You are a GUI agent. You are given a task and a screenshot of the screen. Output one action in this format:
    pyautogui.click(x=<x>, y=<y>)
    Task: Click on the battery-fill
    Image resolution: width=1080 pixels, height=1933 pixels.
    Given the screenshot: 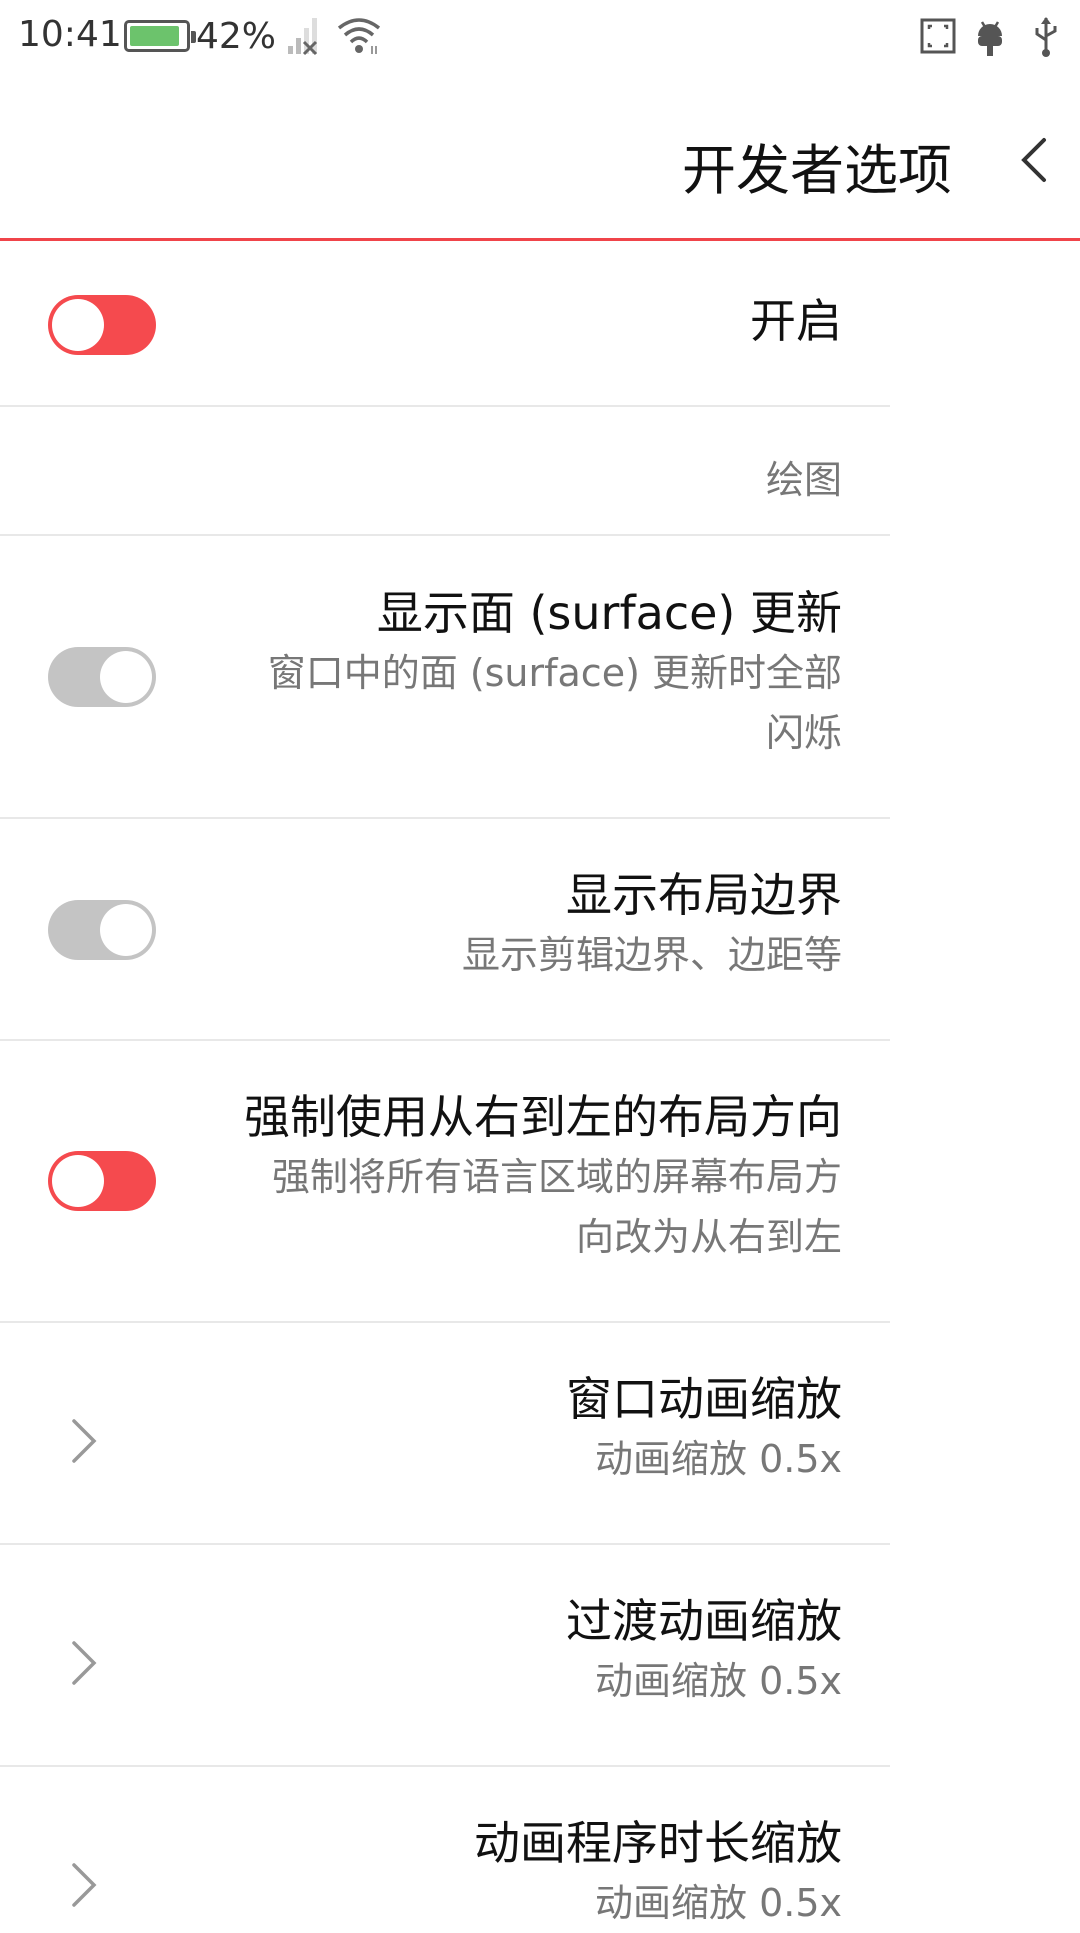 What is the action you would take?
    pyautogui.click(x=154, y=36)
    